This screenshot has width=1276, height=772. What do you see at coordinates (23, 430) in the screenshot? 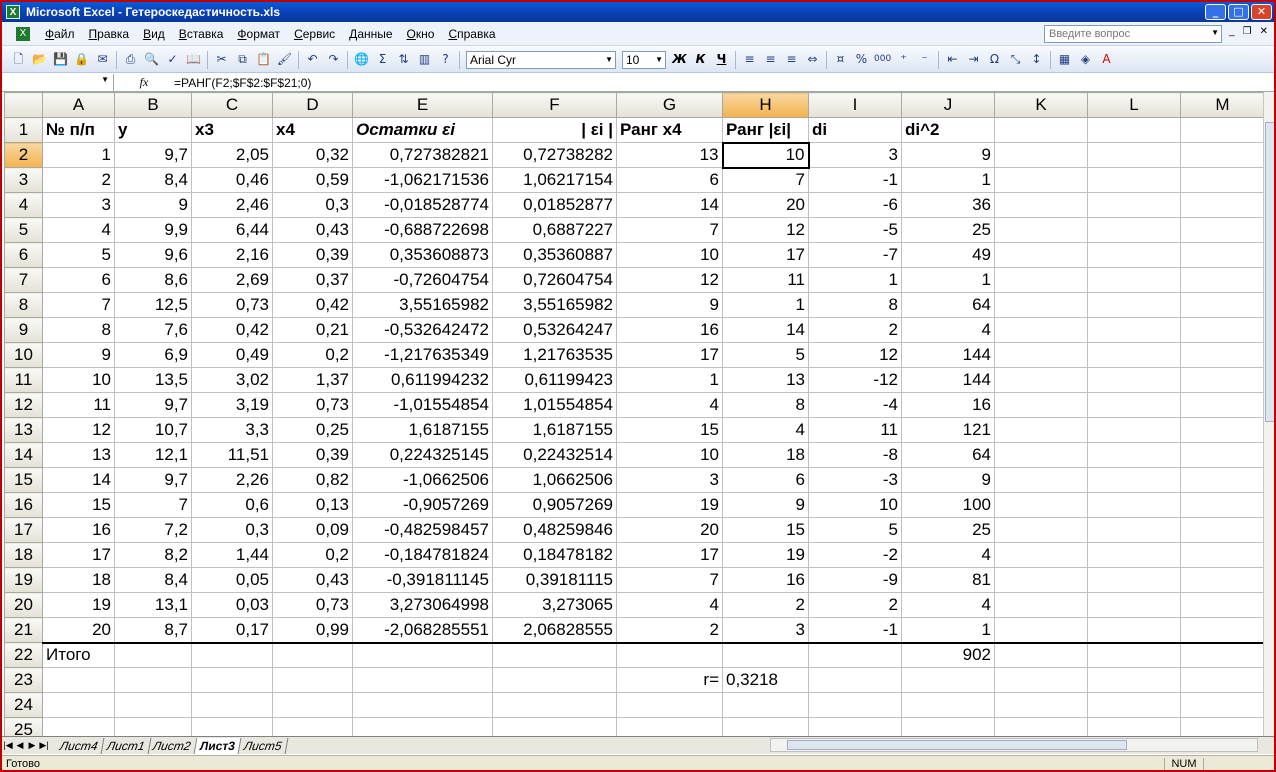
I see `row-header: 13` at bounding box center [23, 430].